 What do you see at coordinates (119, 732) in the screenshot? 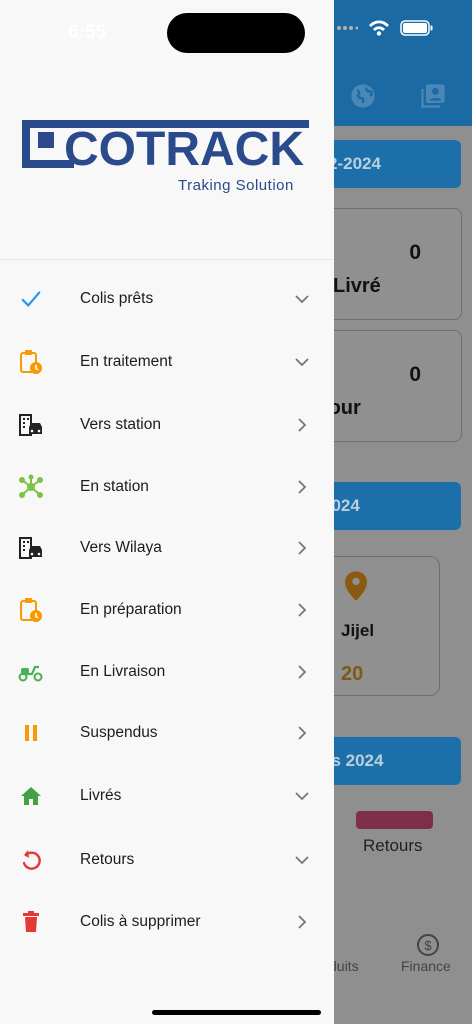
I see `menu-item-label: Suspendus` at bounding box center [119, 732].